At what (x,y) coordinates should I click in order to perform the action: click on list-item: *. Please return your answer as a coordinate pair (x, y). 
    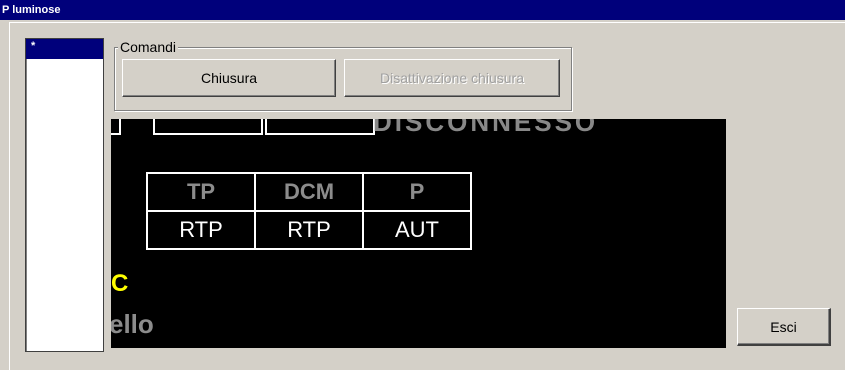
    Looking at the image, I should click on (64, 49).